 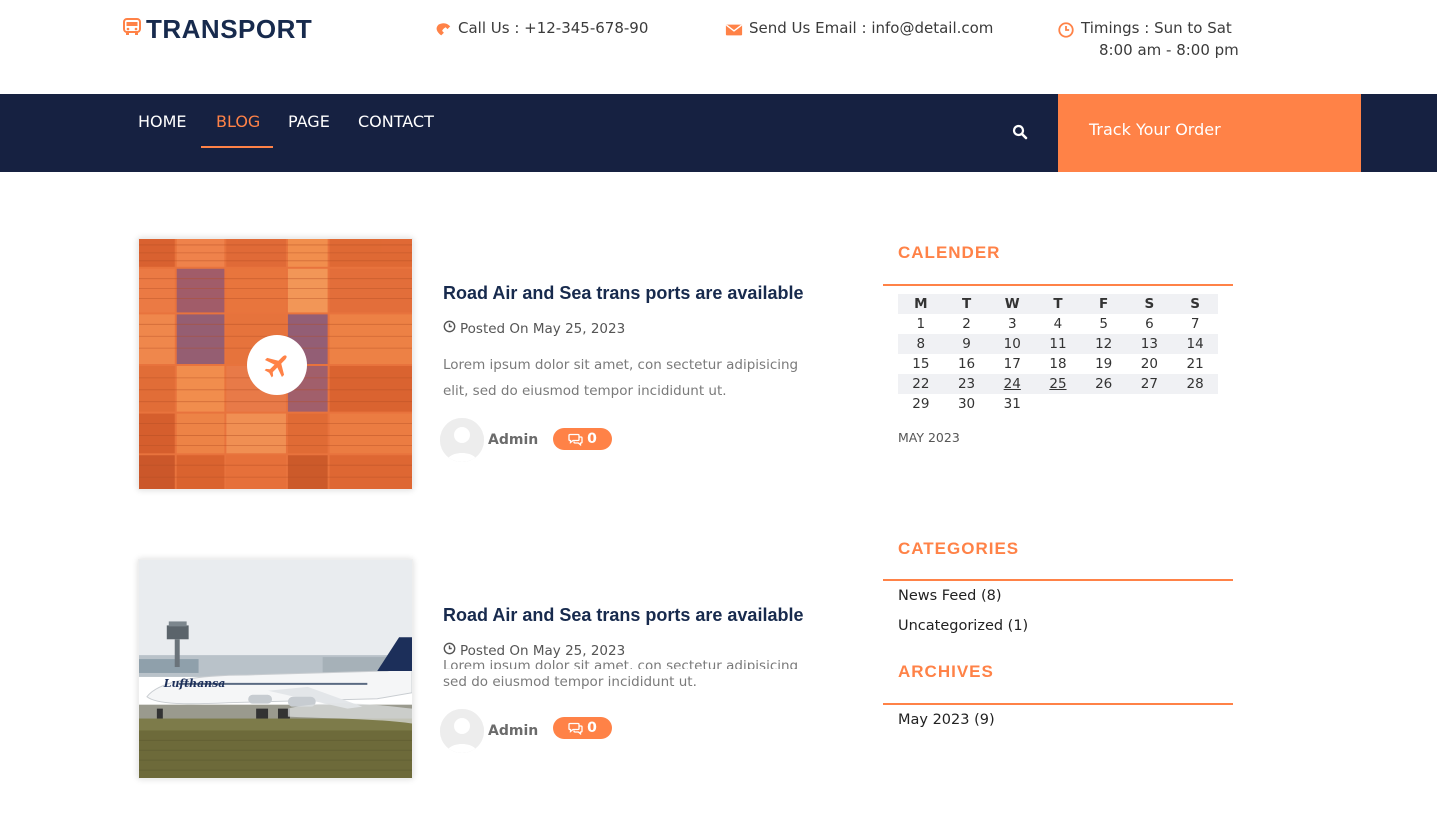 I want to click on avatar, so click(x=462, y=440).